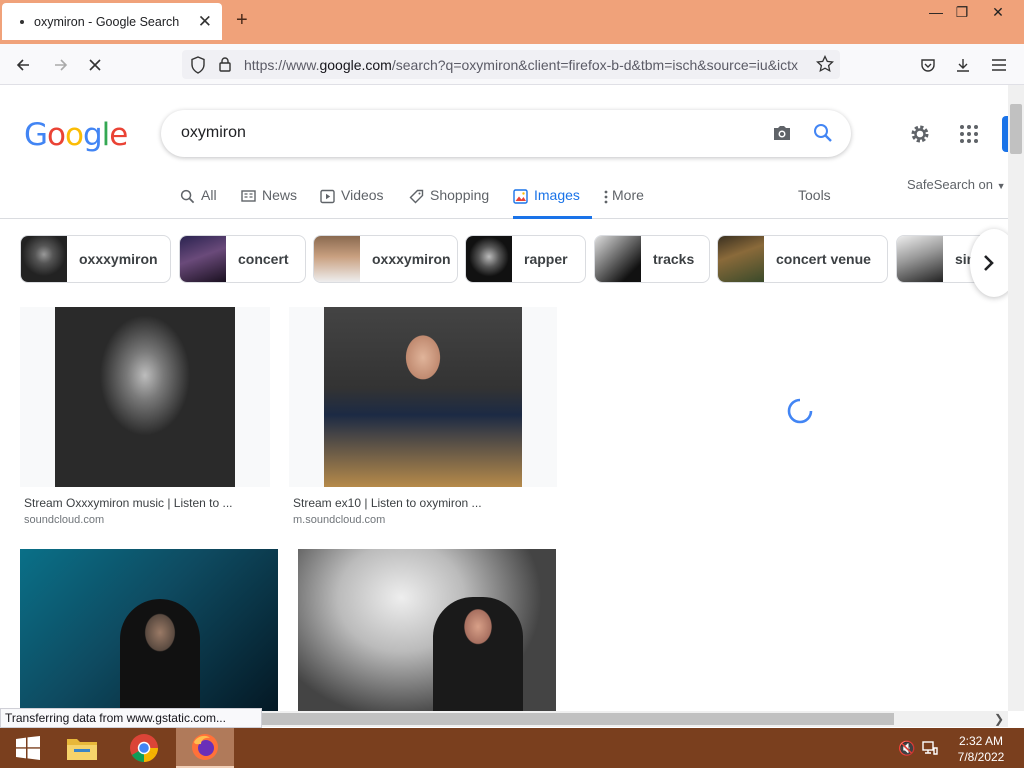  What do you see at coordinates (962, 12) in the screenshot?
I see `restore-icon: ❐` at bounding box center [962, 12].